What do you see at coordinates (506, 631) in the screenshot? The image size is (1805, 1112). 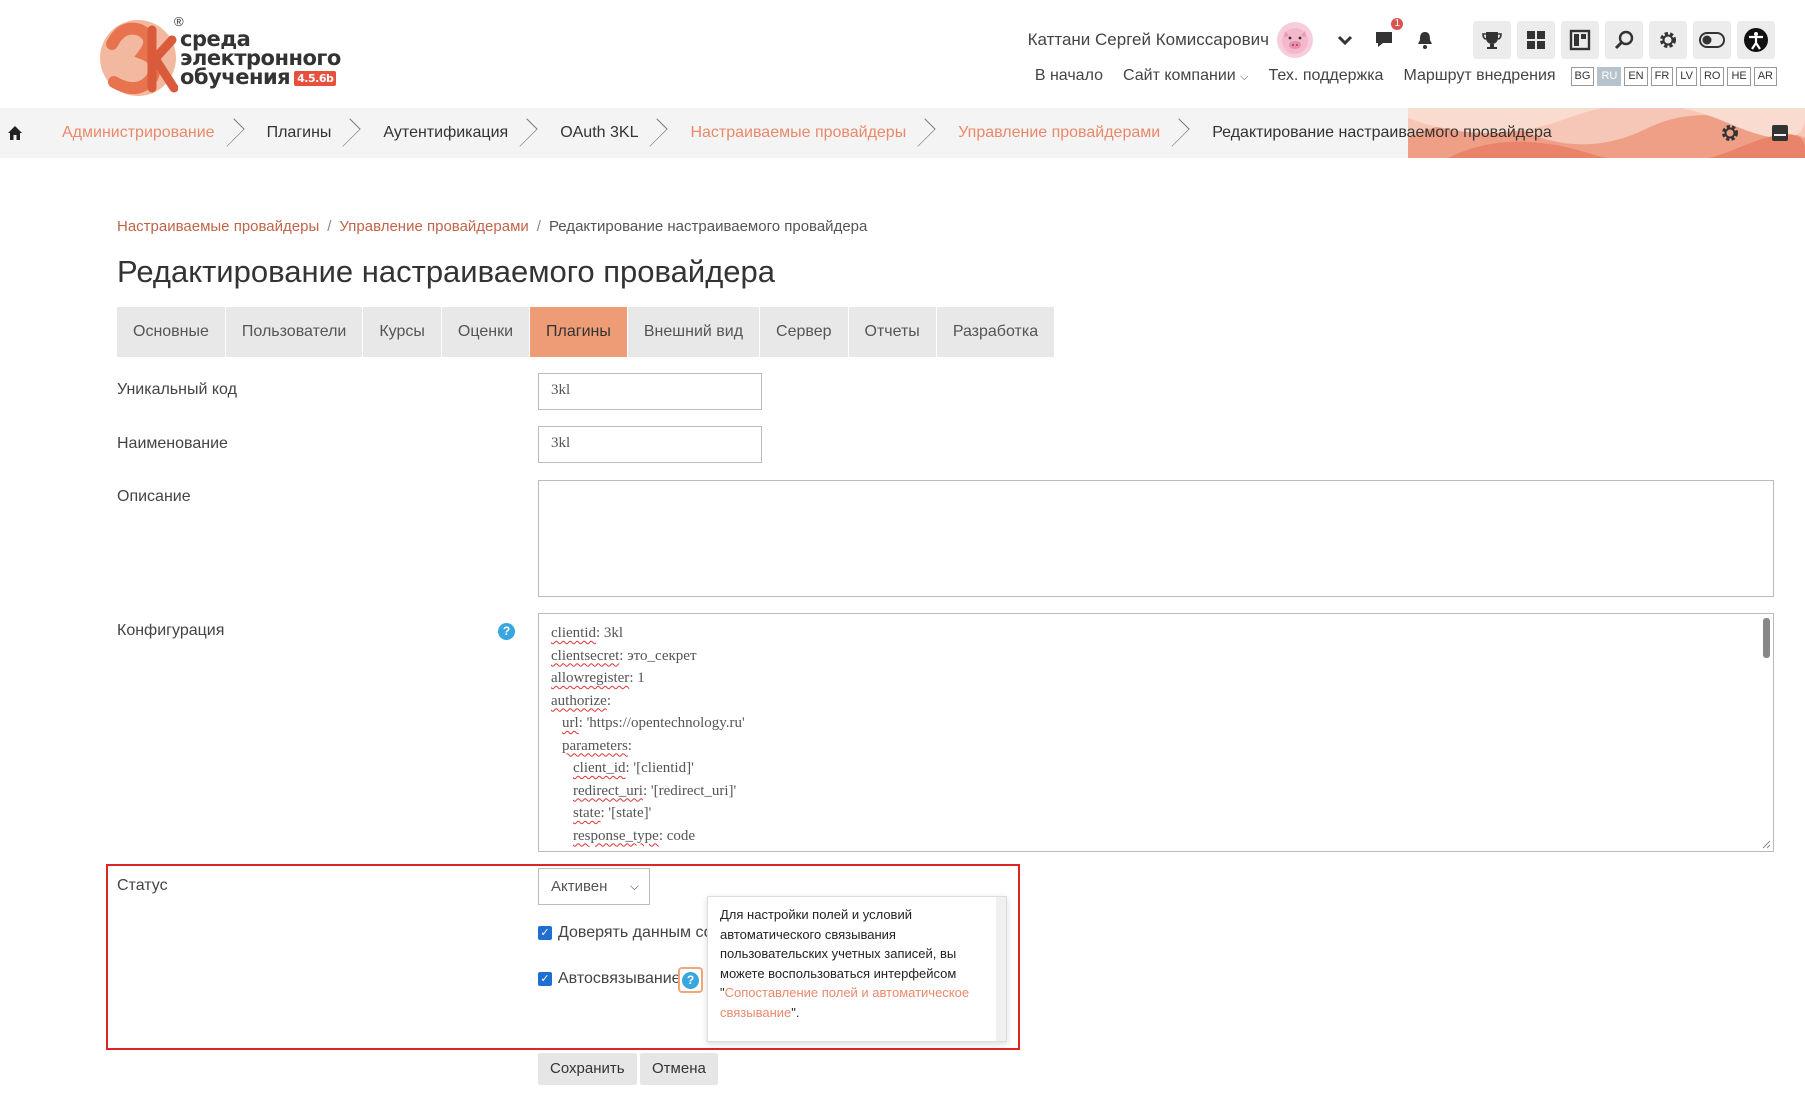 I see `help-icon: ?` at bounding box center [506, 631].